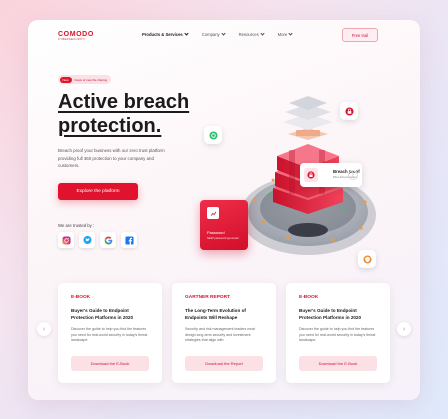 Image resolution: width=448 pixels, height=419 pixels. I want to click on green-security-icon, so click(213, 135).